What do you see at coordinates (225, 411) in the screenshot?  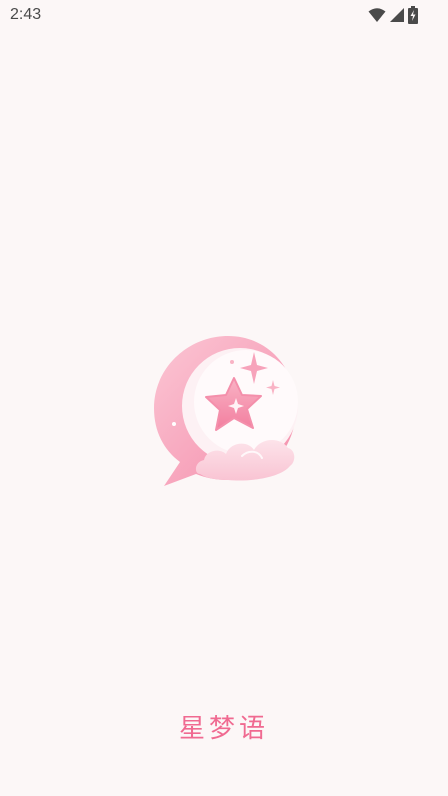 I see `app-logo` at bounding box center [225, 411].